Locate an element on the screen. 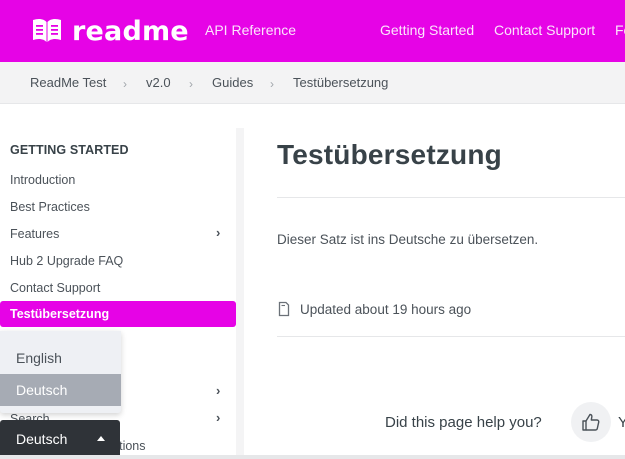 The height and width of the screenshot is (459, 625). nav-contact-support: Contact Support is located at coordinates (544, 30).